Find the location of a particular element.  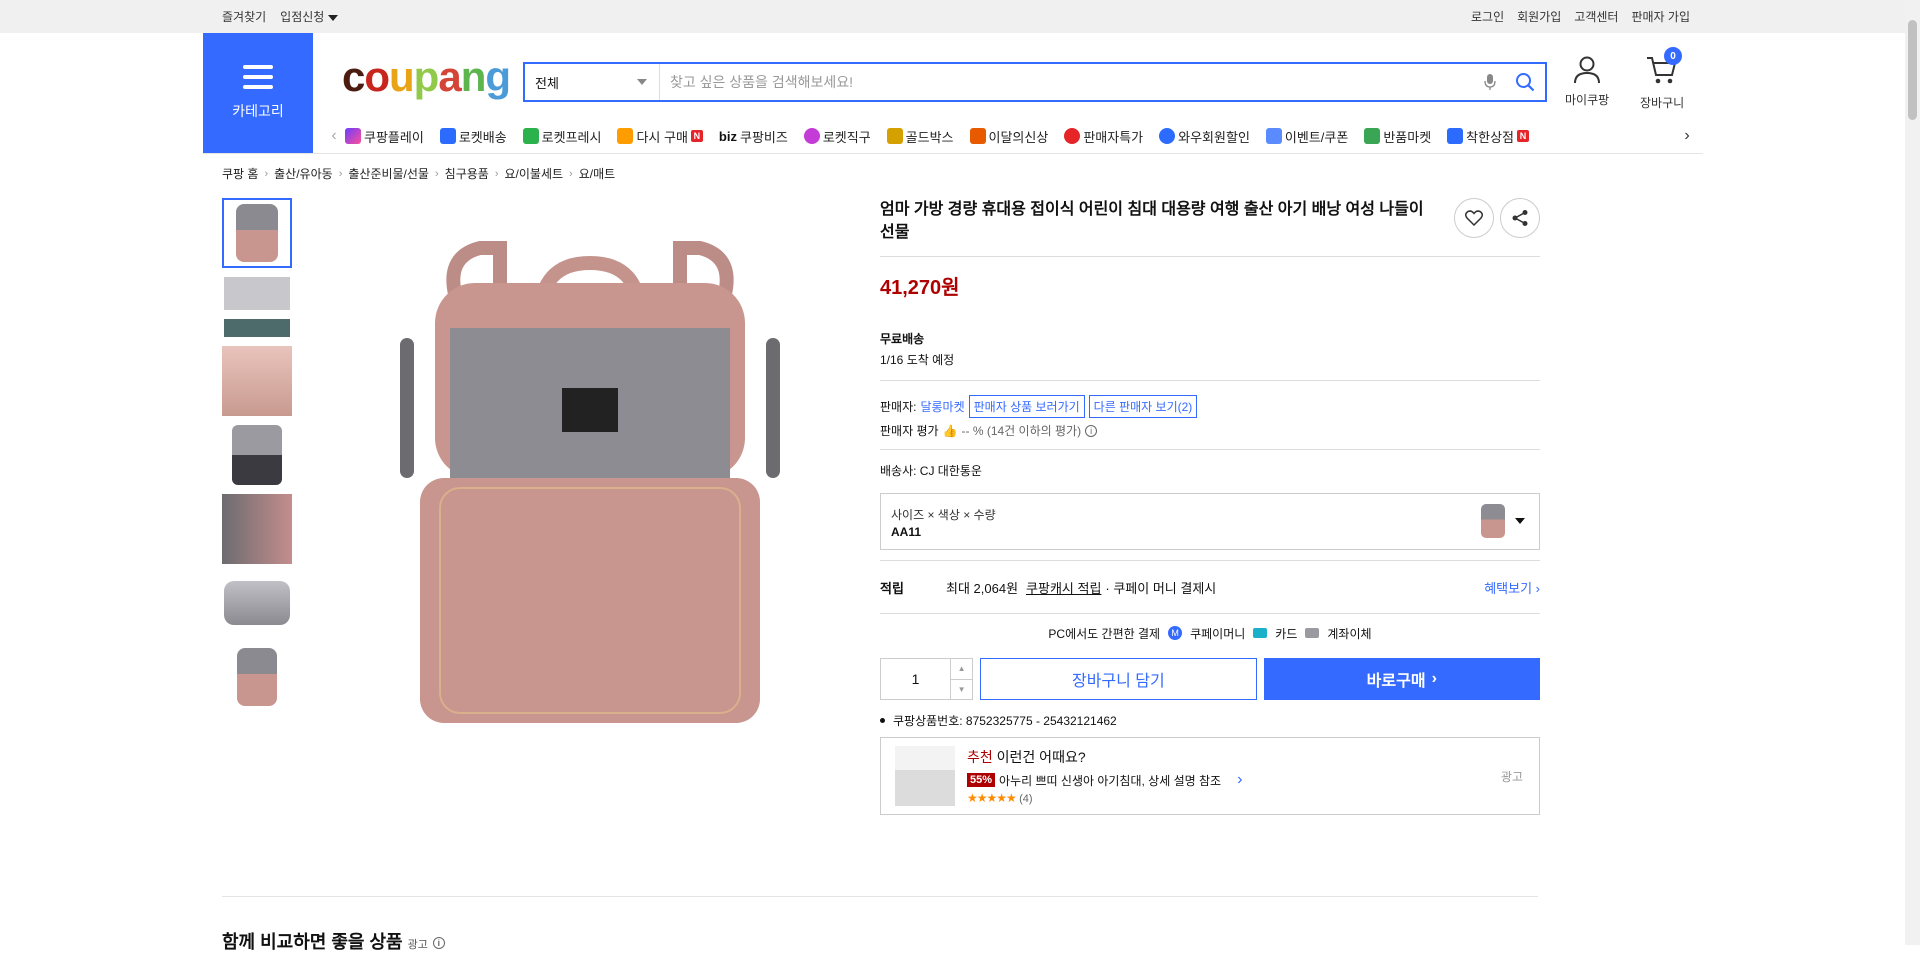

product-id-row: 쿠팡상품번호: 8752325775 - 25432121462 is located at coordinates (1210, 720).